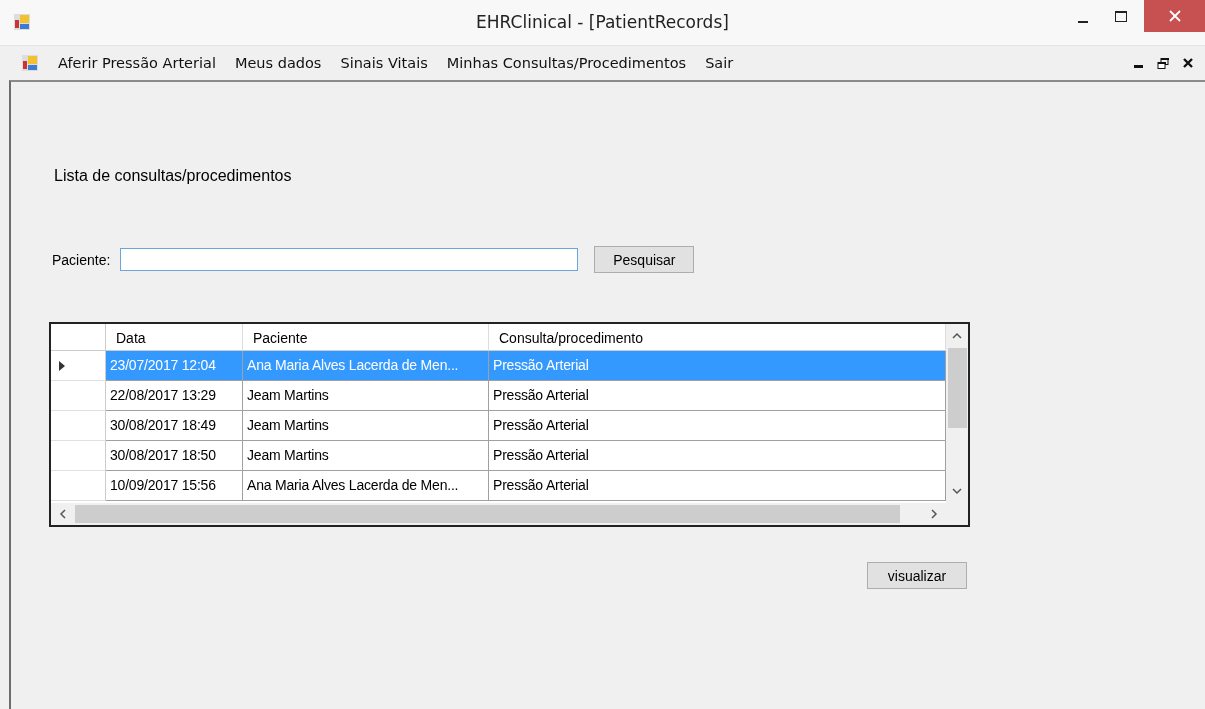 Image resolution: width=1205 pixels, height=709 pixels. What do you see at coordinates (137, 63) in the screenshot?
I see `menu-item: Aferir Pressão Arterial` at bounding box center [137, 63].